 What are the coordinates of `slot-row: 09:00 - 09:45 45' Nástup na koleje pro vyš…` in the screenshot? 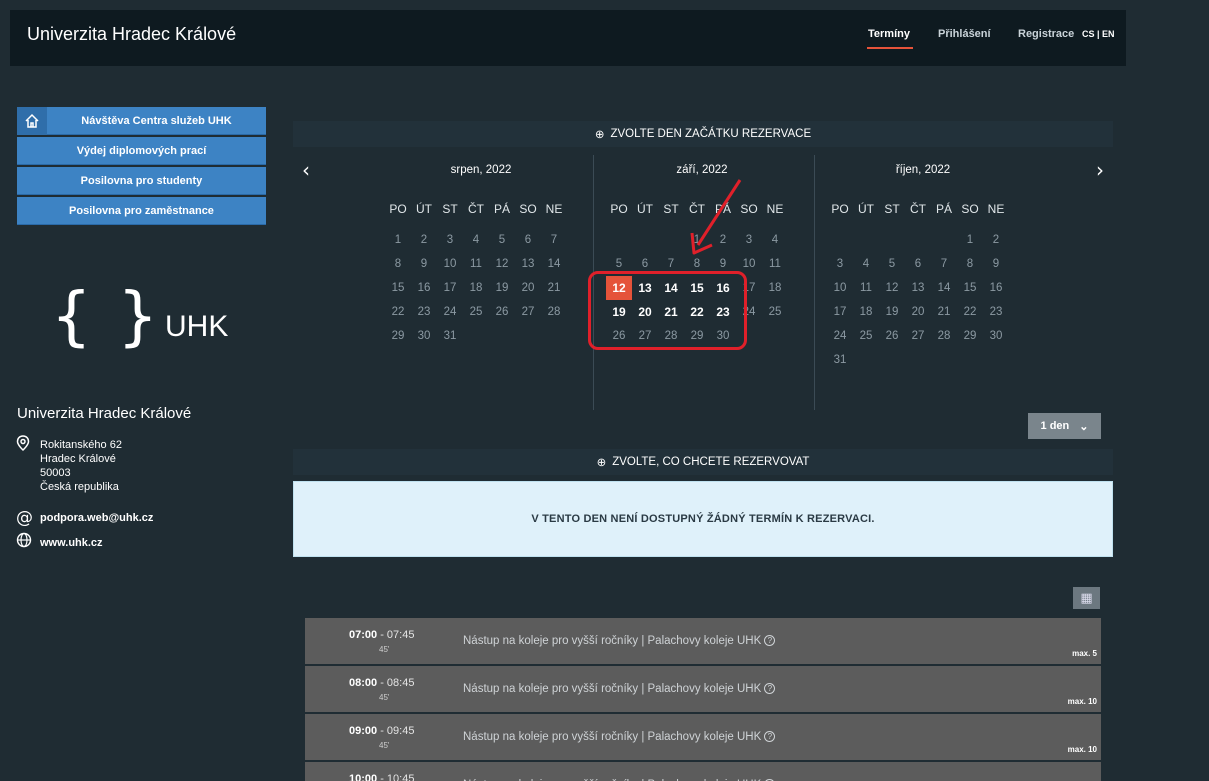 It's located at (703, 737).